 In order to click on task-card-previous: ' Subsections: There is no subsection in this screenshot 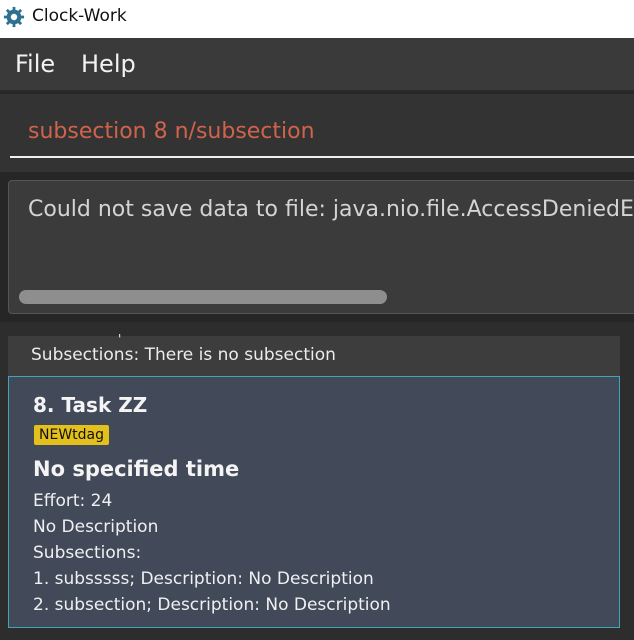, I will do `click(314, 354)`.